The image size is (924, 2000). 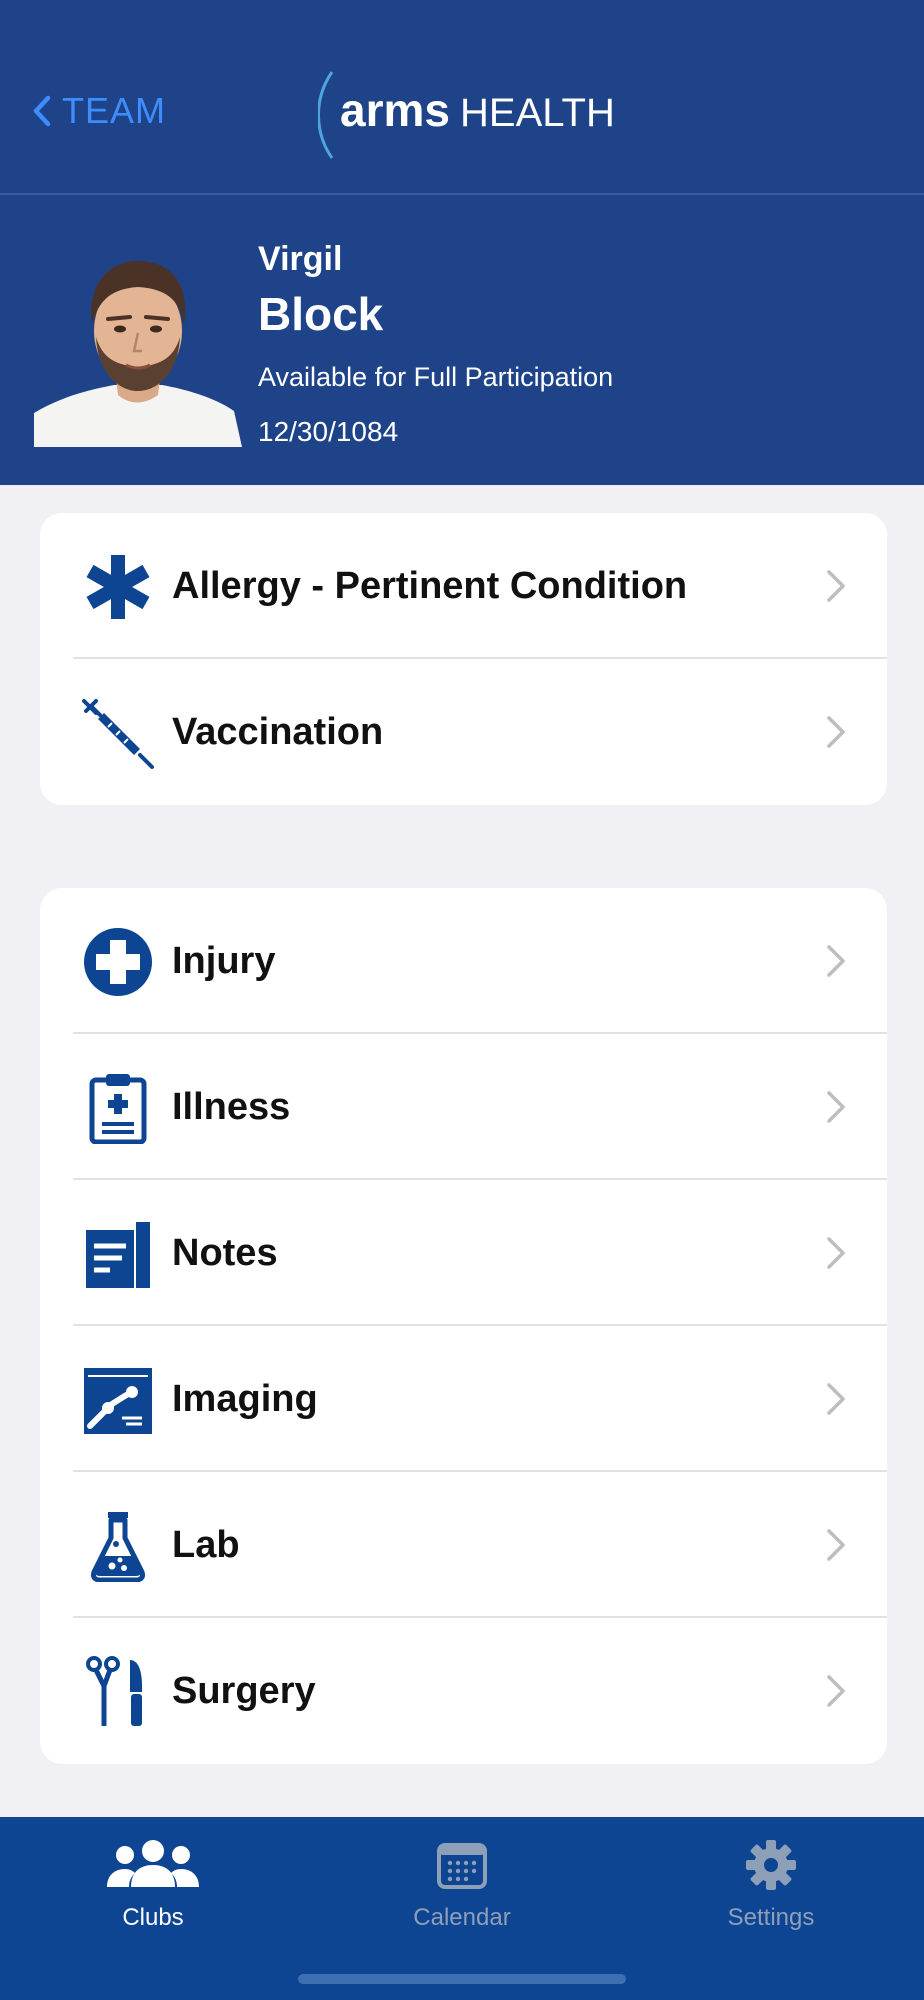 What do you see at coordinates (153, 1917) in the screenshot?
I see `tab-label: Clubs` at bounding box center [153, 1917].